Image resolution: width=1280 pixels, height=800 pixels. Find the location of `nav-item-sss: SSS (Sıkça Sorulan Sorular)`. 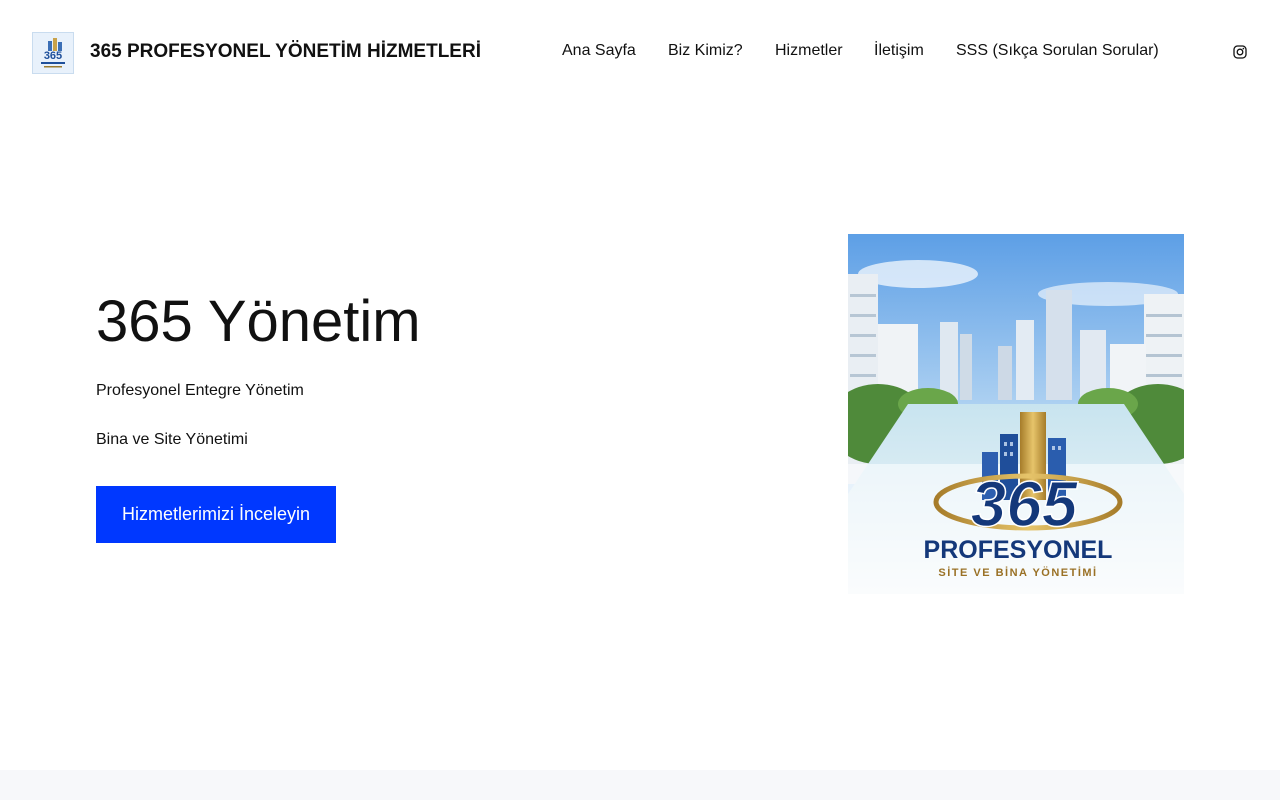

nav-item-sss: SSS (Sıkça Sorulan Sorular) is located at coordinates (1057, 51).